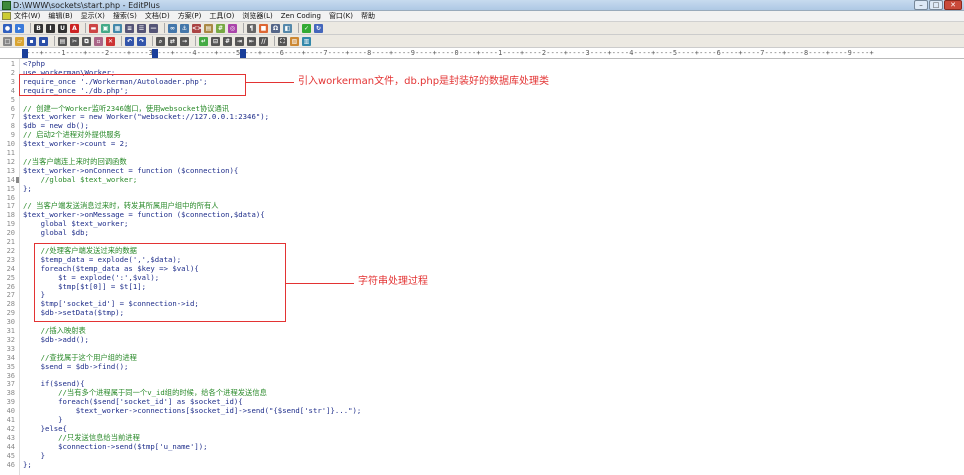 This screenshot has width=964, height=475. I want to click on image-icon: ▣, so click(105, 28).